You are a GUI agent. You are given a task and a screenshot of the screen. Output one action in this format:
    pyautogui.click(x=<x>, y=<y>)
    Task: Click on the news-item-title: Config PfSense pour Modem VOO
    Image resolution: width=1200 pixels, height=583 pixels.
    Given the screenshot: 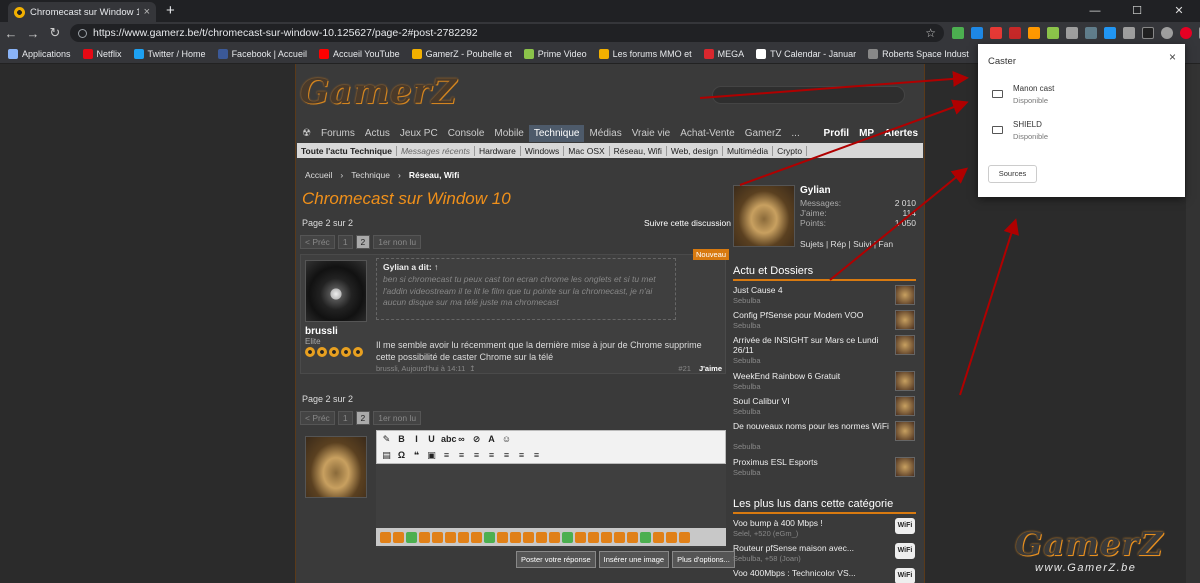 What is the action you would take?
    pyautogui.click(x=813, y=315)
    